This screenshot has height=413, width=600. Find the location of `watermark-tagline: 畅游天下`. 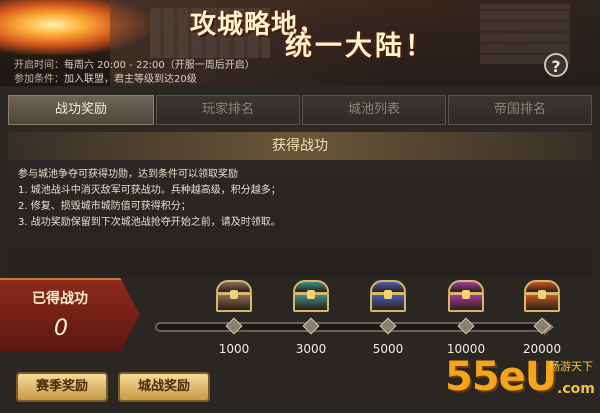

watermark-tagline: 畅游天下 is located at coordinates (571, 366).